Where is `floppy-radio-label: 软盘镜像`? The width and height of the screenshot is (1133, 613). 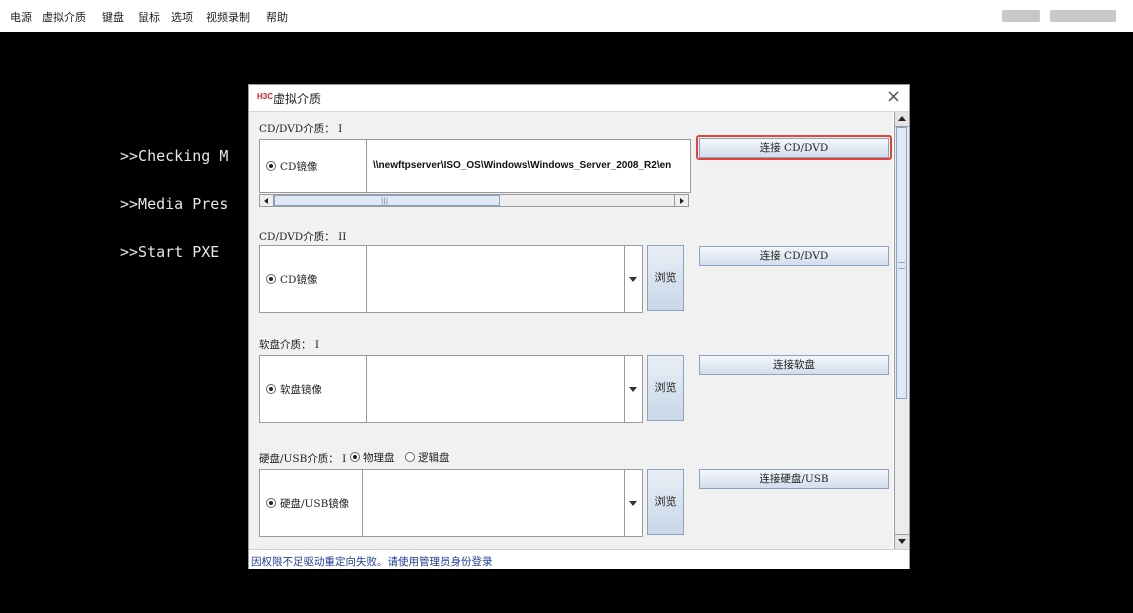
floppy-radio-label: 软盘镜像 is located at coordinates (301, 390).